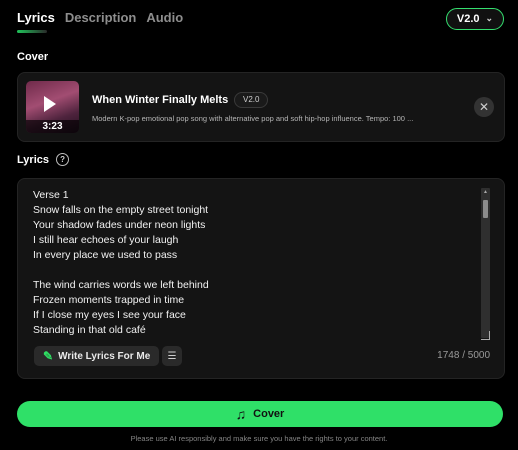  I want to click on write-lyrics-button: ✎ Write Lyrics For Me, so click(97, 356).